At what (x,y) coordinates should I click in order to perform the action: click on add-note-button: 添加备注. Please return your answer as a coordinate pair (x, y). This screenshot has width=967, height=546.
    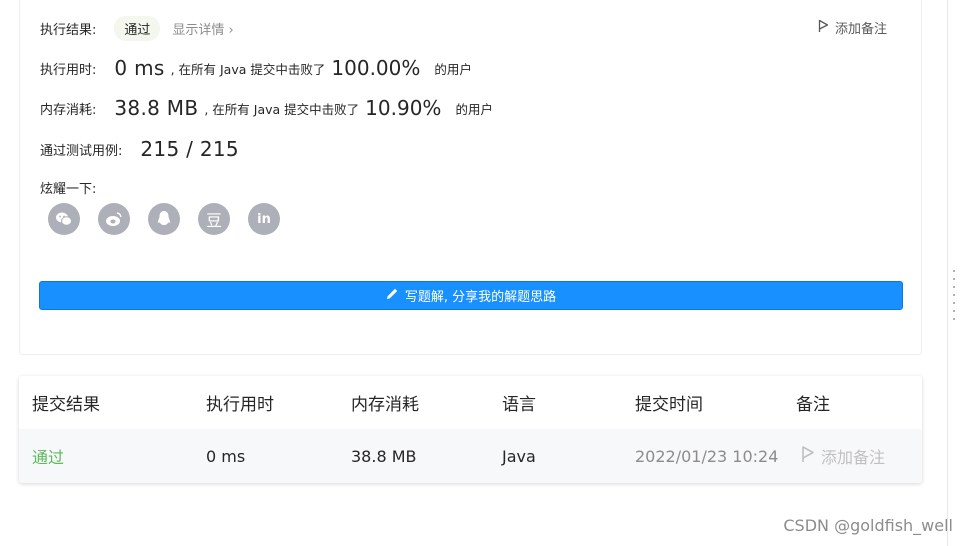
    Looking at the image, I should click on (852, 27).